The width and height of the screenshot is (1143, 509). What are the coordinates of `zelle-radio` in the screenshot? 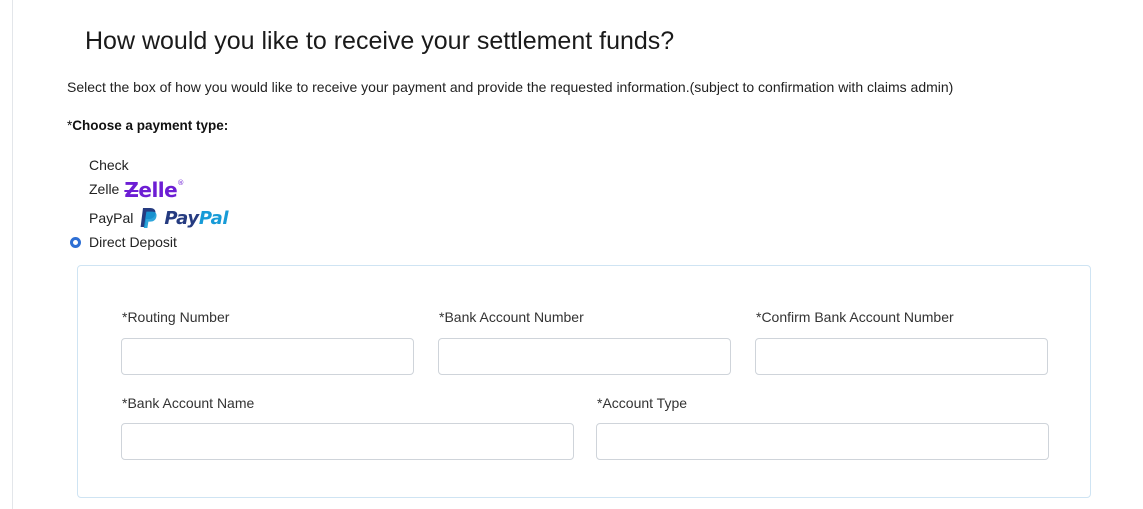 It's located at (75, 189).